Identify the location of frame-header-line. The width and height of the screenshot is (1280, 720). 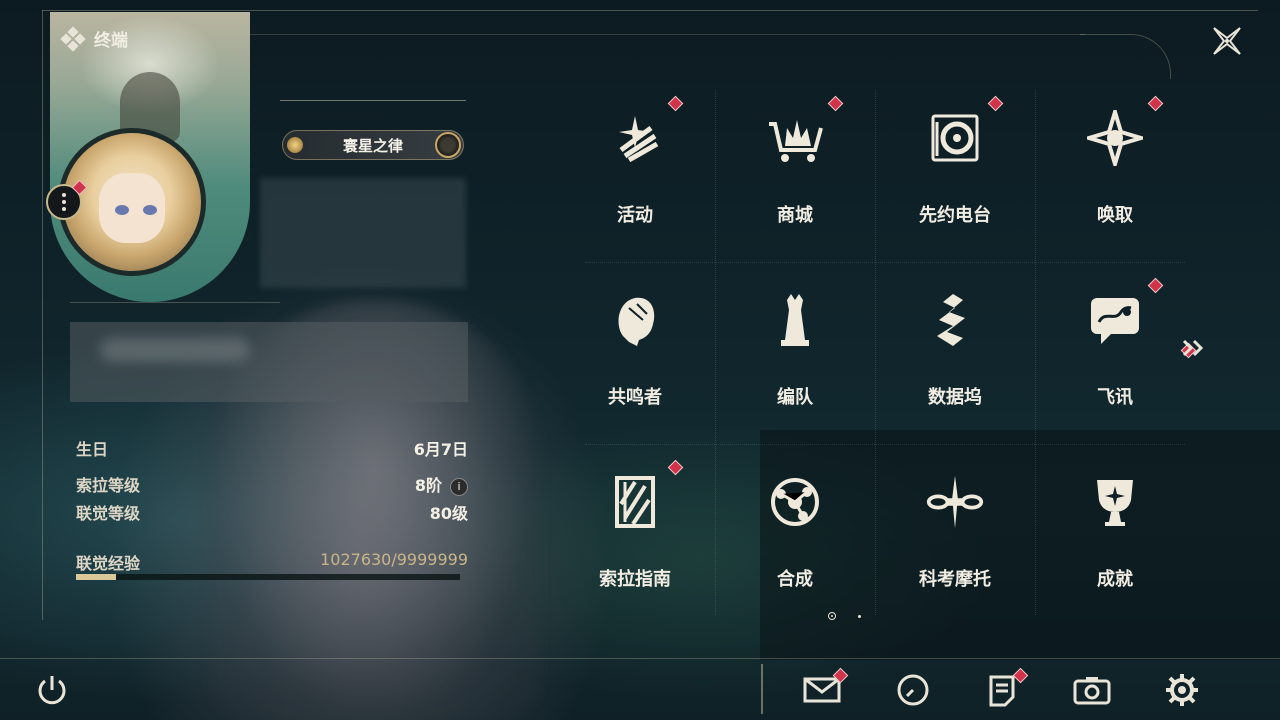
(667, 34).